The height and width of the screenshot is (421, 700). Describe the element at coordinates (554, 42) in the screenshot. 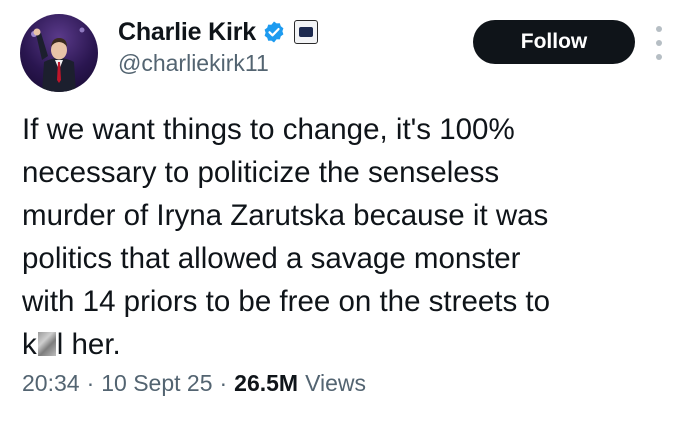

I see `follow-button: Follow` at that location.